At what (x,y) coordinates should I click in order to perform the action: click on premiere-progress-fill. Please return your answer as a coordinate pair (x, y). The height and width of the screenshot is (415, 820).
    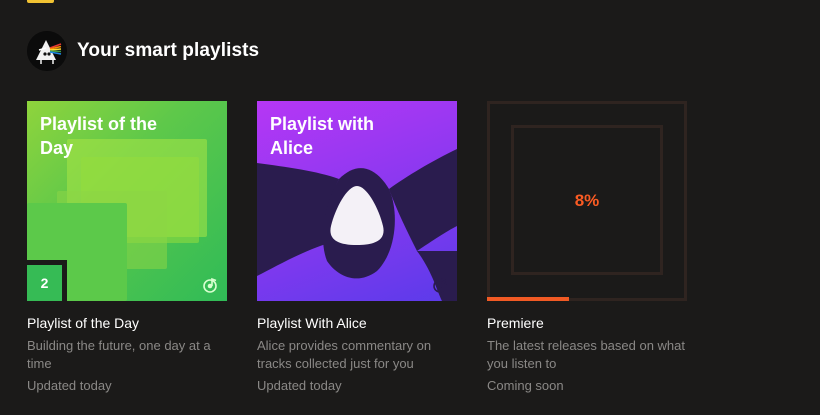
    Looking at the image, I should click on (528, 299).